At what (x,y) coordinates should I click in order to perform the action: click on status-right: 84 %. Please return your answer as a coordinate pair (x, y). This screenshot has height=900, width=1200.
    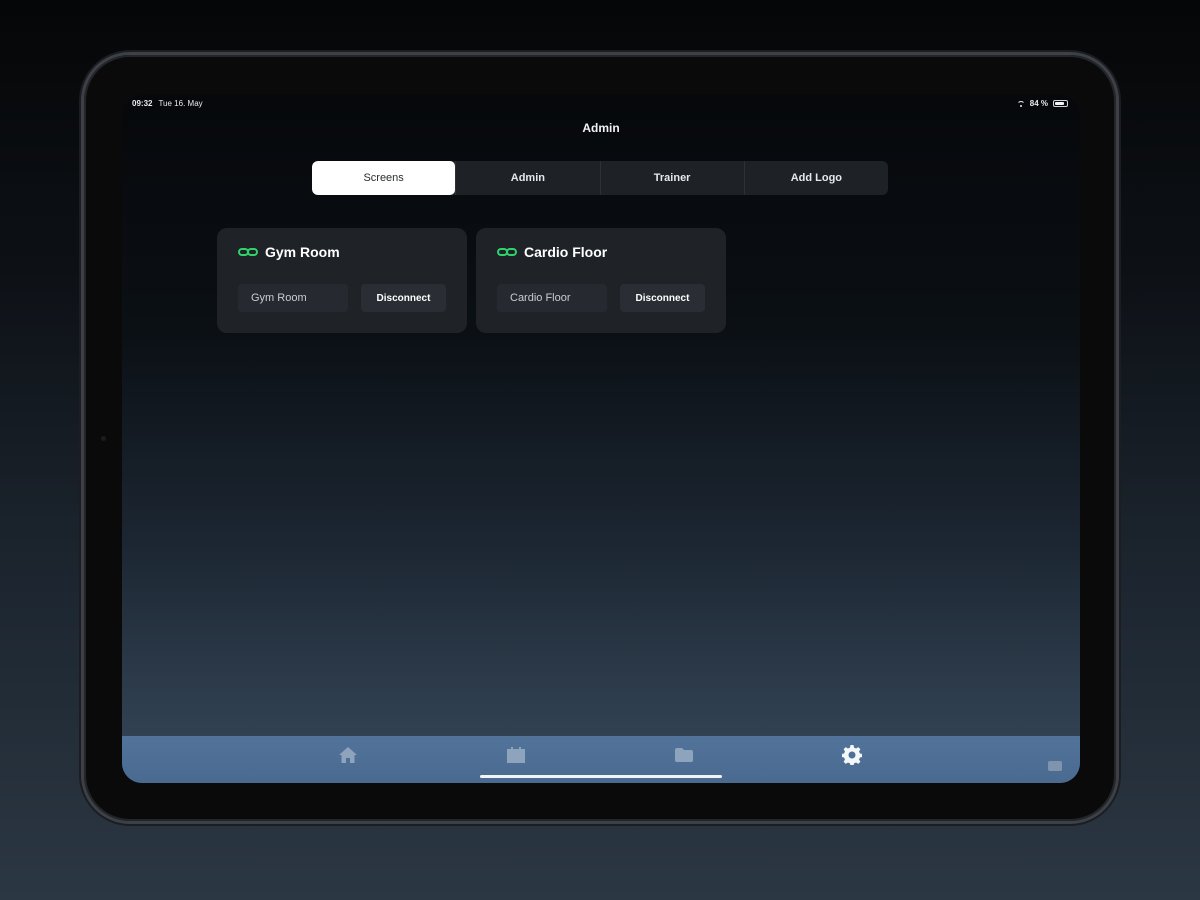
    Looking at the image, I should click on (1042, 103).